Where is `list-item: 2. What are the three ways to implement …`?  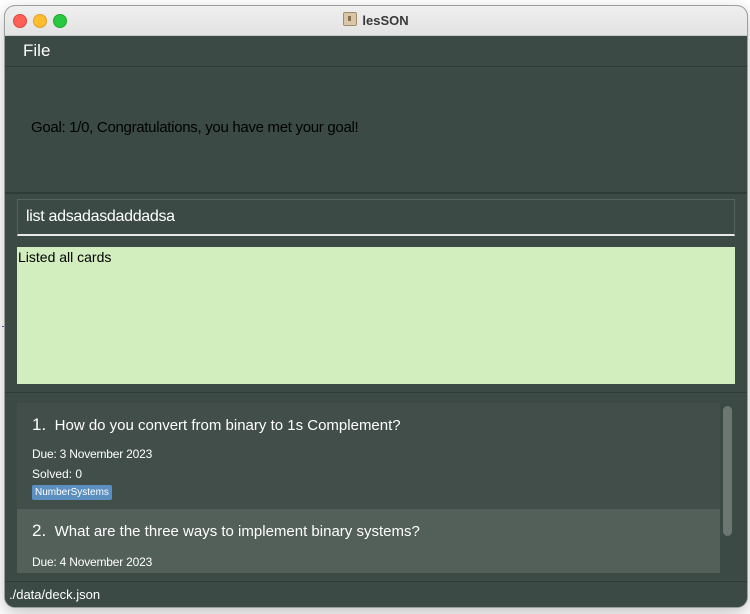
list-item: 2. What are the three ways to implement … is located at coordinates (368, 541).